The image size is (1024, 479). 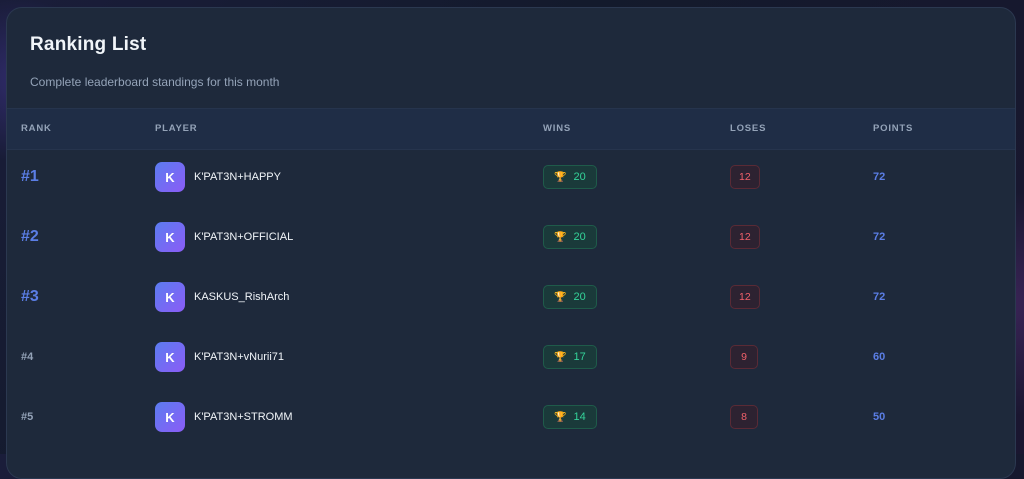 What do you see at coordinates (744, 357) in the screenshot?
I see `loses-badge: 9` at bounding box center [744, 357].